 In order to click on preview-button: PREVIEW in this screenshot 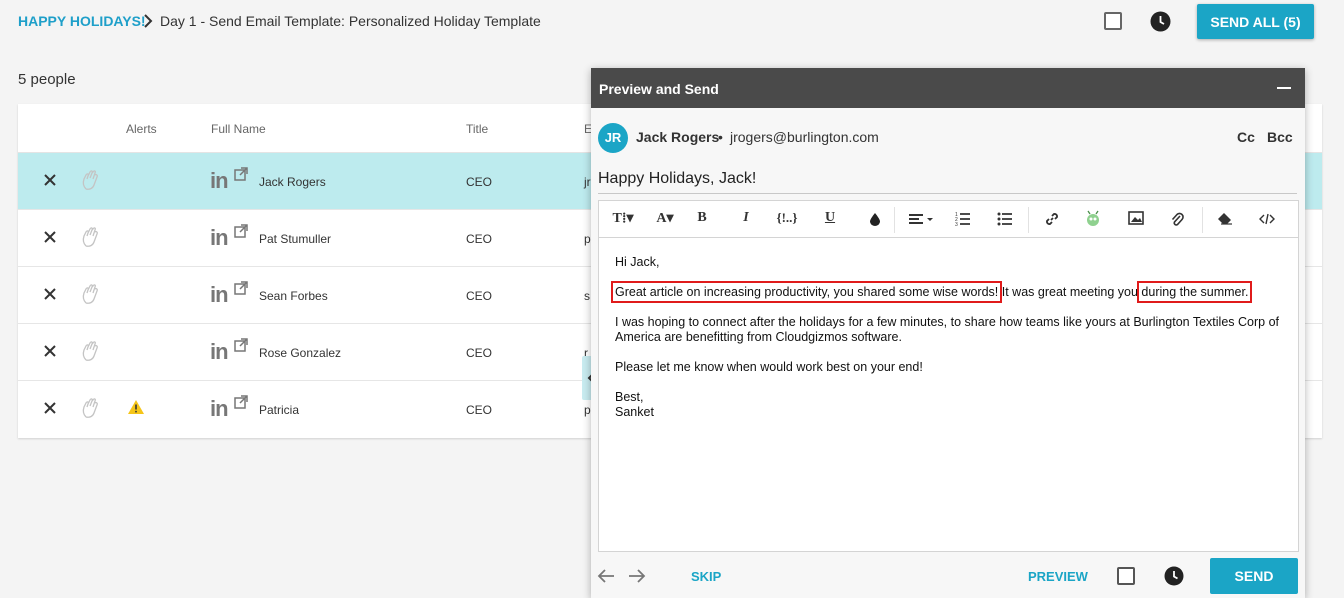, I will do `click(1058, 576)`.